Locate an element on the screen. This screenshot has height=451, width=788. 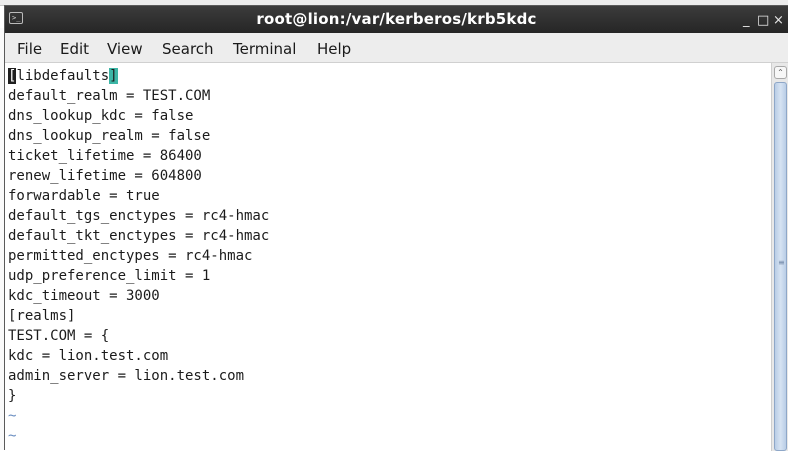
scrollbar-thumb: ≡ is located at coordinates (780, 266).